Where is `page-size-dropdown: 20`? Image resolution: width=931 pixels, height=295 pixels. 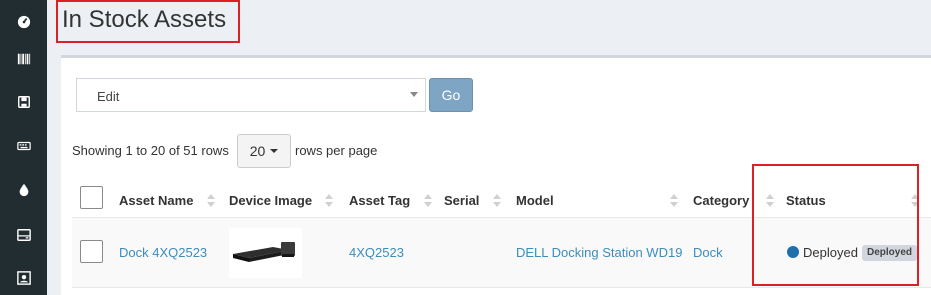
page-size-dropdown: 20 is located at coordinates (264, 151).